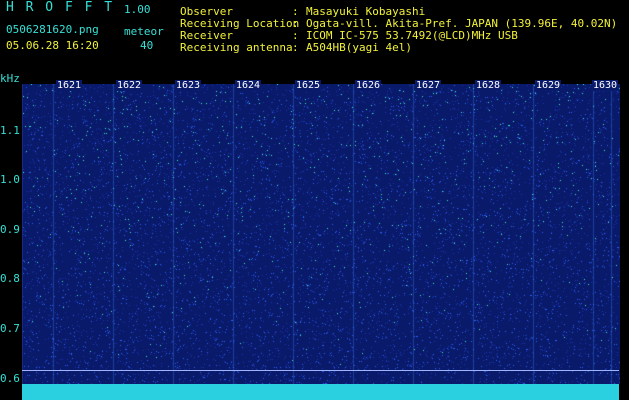 This screenshot has width=629, height=400. What do you see at coordinates (10, 278) in the screenshot?
I see `ytick-0-8: 0.8` at bounding box center [10, 278].